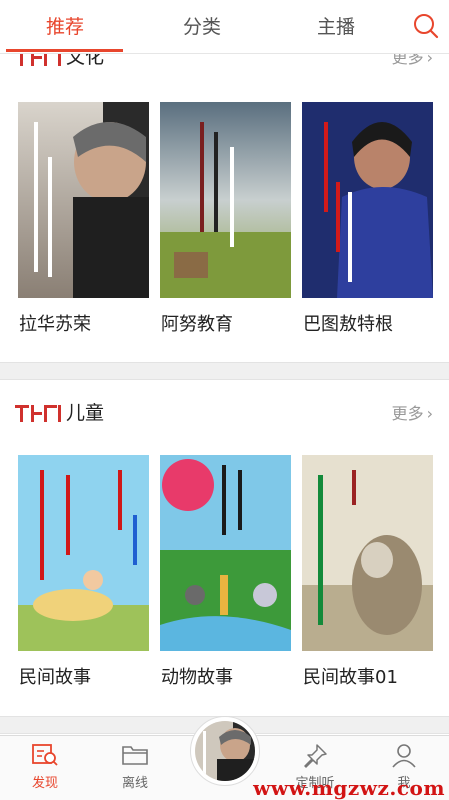 The image size is (449, 800). Describe the element at coordinates (315, 756) in the screenshot. I see `pin-icon` at that location.